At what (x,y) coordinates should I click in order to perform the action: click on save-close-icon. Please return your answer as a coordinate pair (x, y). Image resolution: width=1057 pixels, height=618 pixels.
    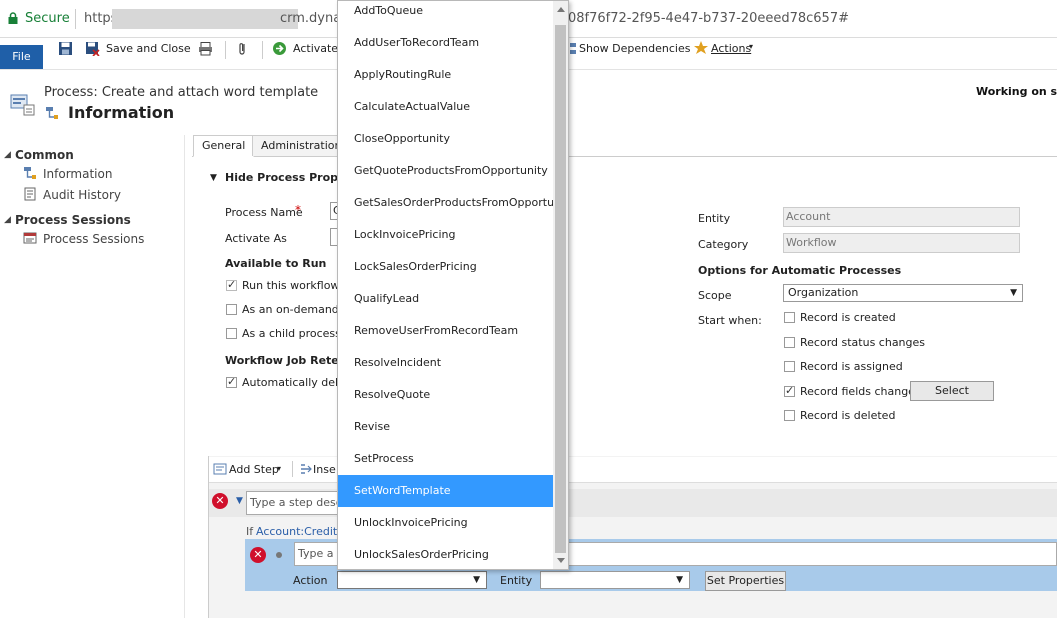
    Looking at the image, I should click on (92, 48).